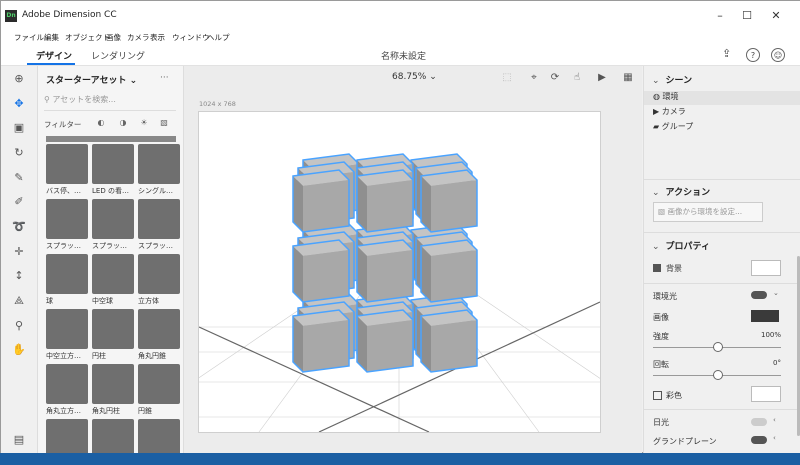  I want to click on camera-orbit-icon: ⟳, so click(555, 78).